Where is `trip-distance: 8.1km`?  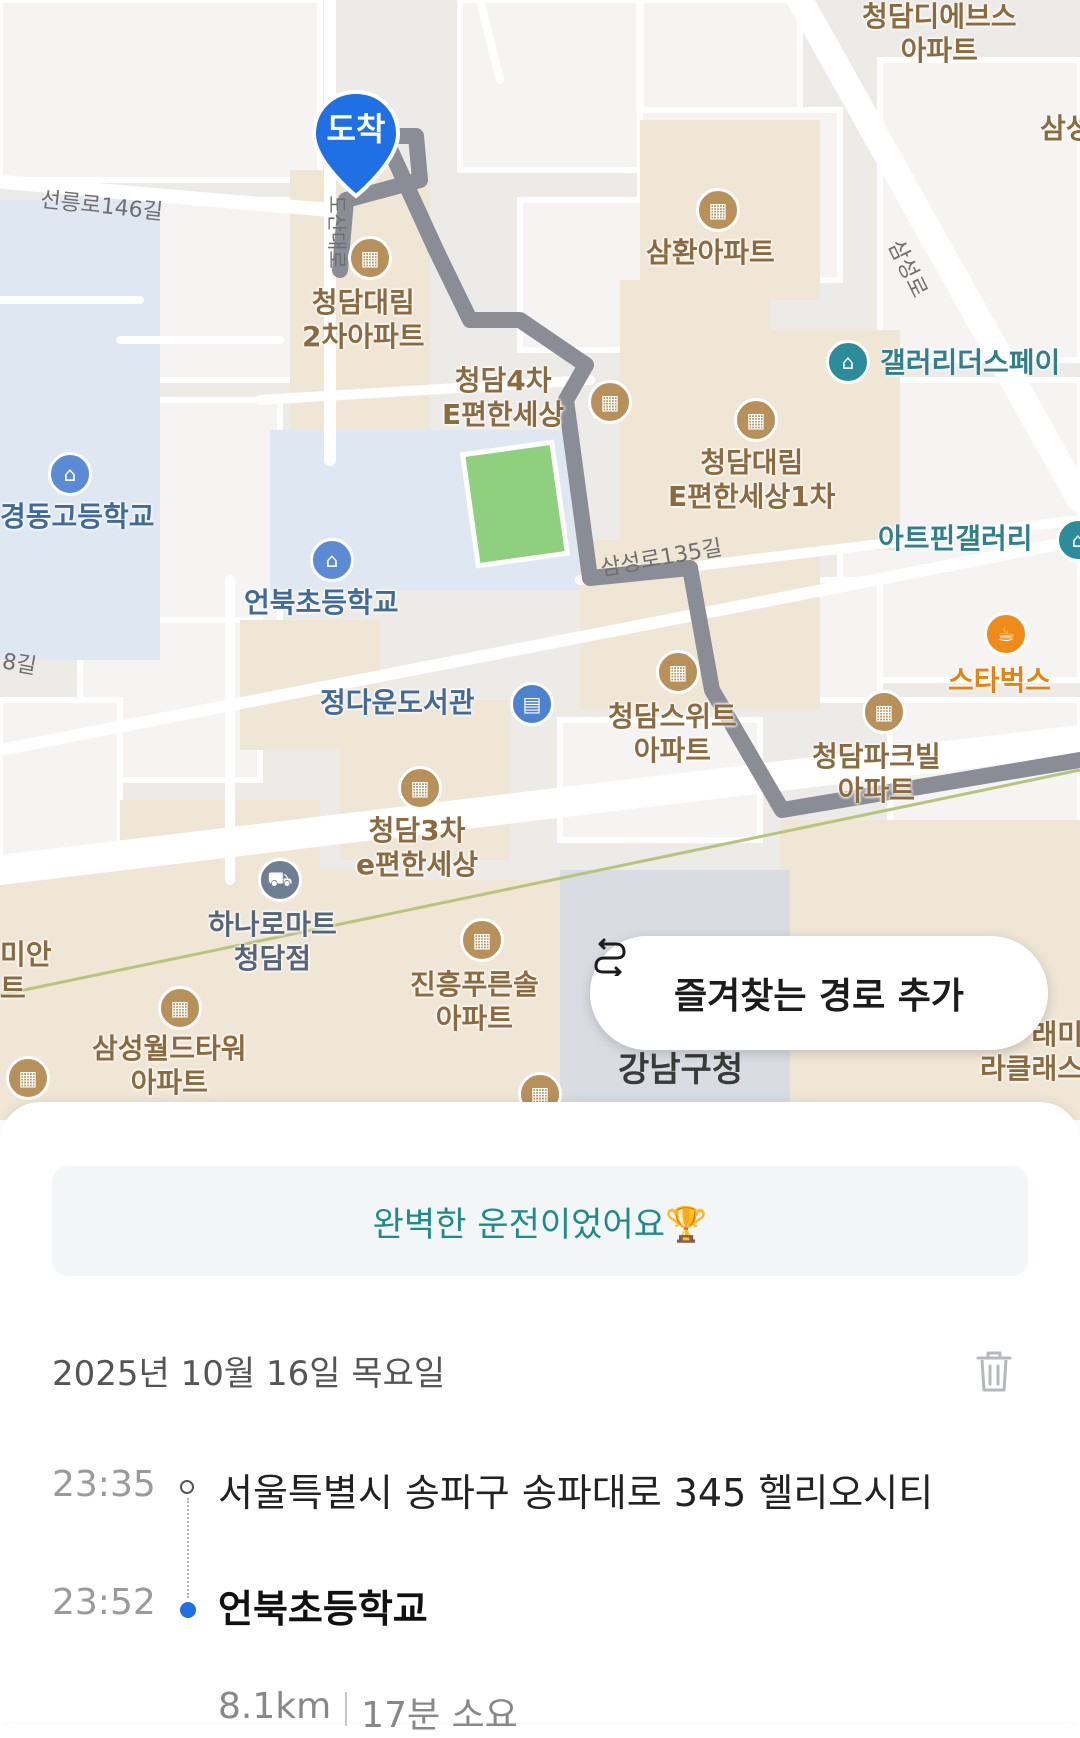 trip-distance: 8.1km is located at coordinates (275, 1706).